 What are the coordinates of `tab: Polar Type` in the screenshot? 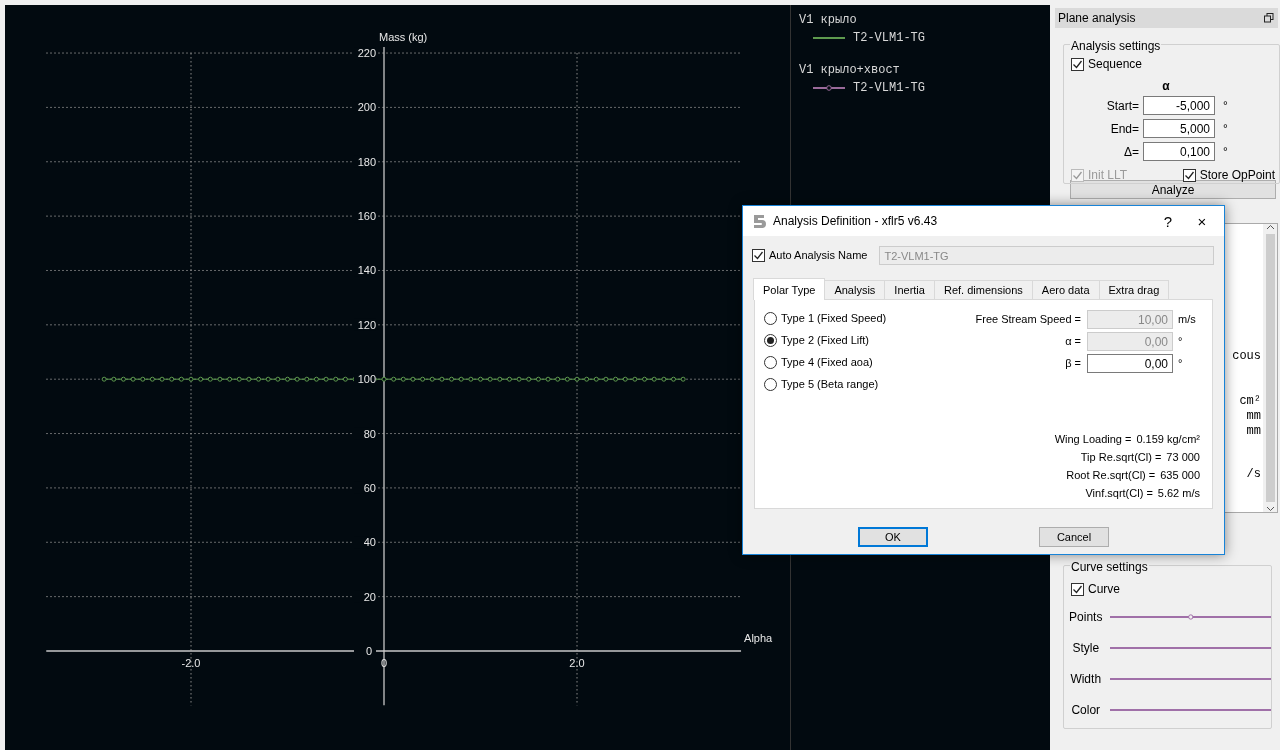 It's located at (789, 289).